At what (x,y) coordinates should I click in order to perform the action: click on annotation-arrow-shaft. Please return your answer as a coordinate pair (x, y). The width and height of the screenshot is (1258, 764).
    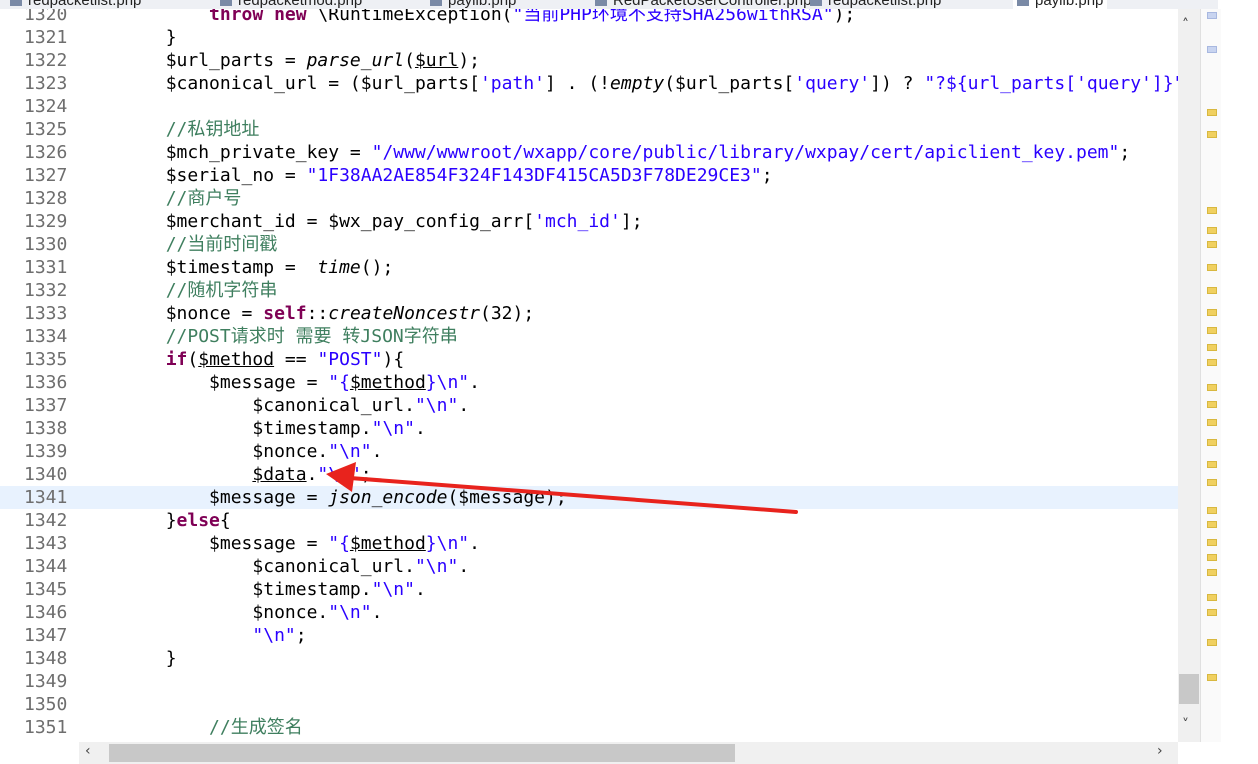
    Looking at the image, I should click on (573, 495).